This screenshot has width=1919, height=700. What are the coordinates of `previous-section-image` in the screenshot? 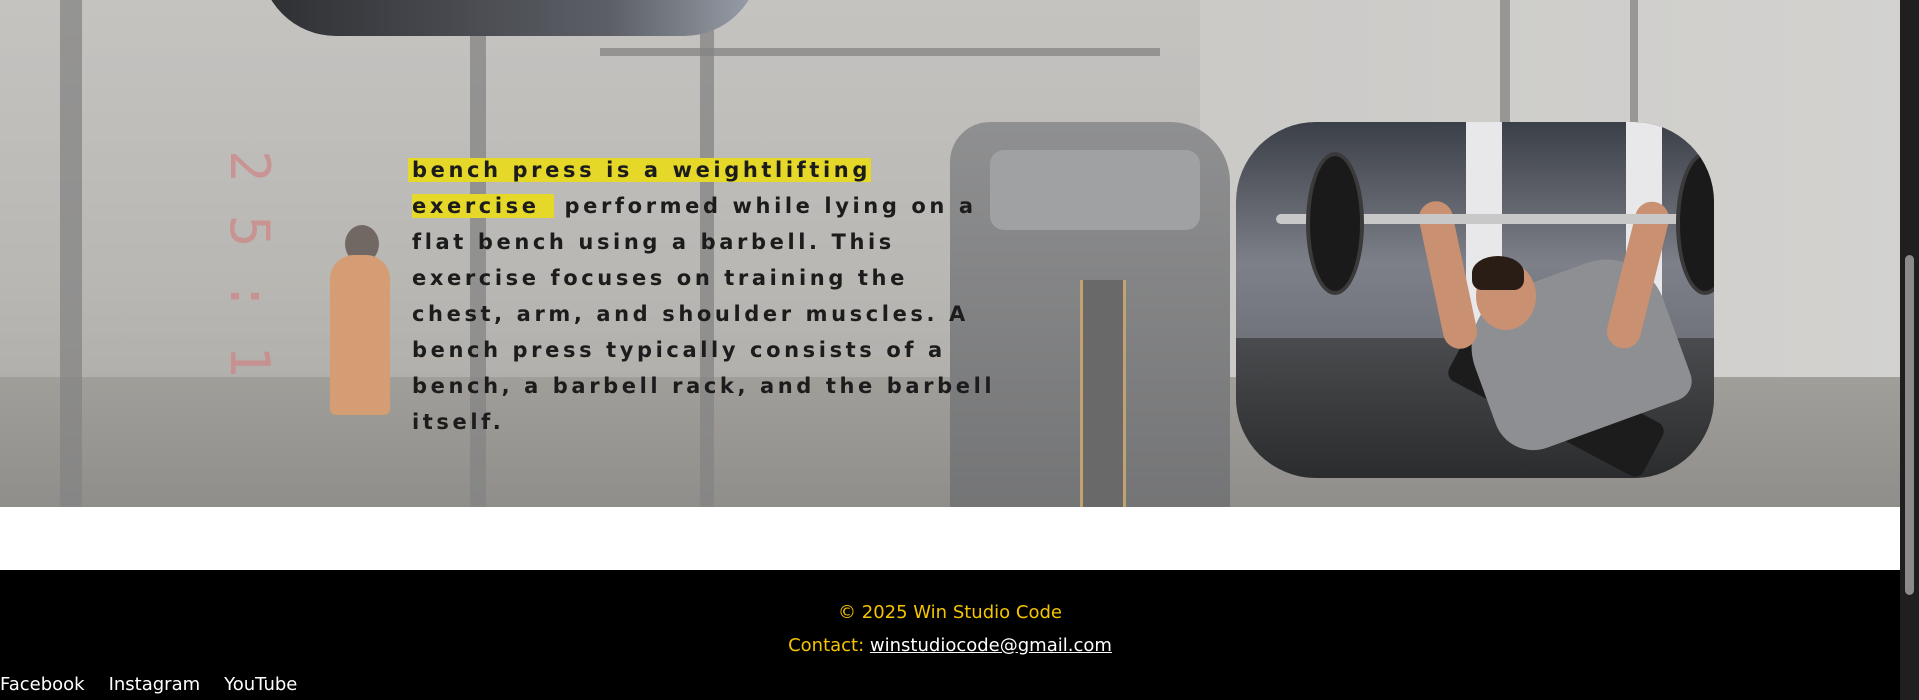 It's located at (510, 18).